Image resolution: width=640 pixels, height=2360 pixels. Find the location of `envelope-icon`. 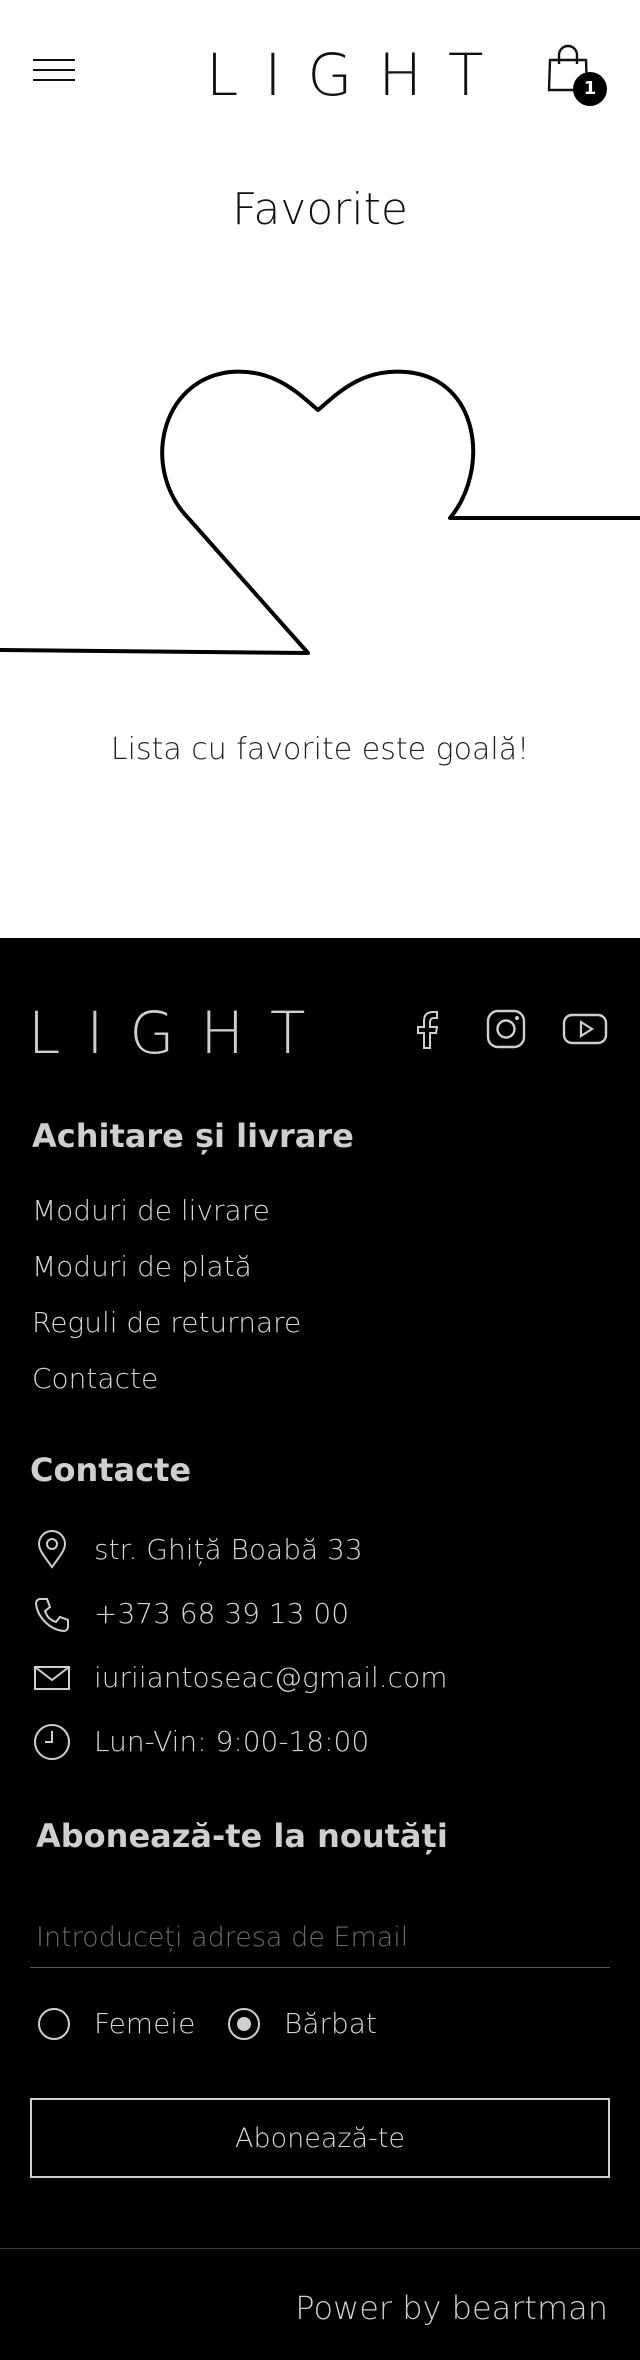

envelope-icon is located at coordinates (52, 1678).